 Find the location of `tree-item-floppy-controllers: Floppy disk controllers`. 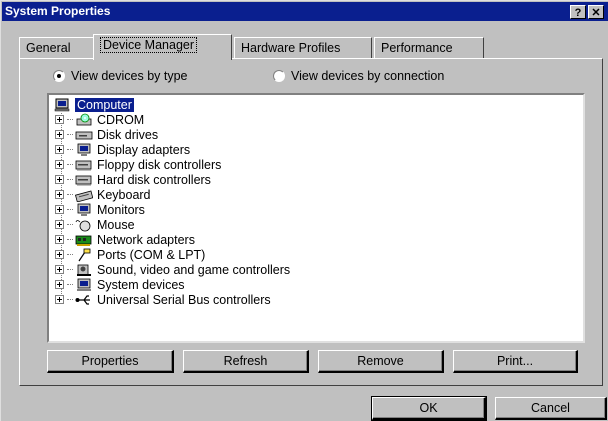

tree-item-floppy-controllers: Floppy disk controllers is located at coordinates (138, 164).